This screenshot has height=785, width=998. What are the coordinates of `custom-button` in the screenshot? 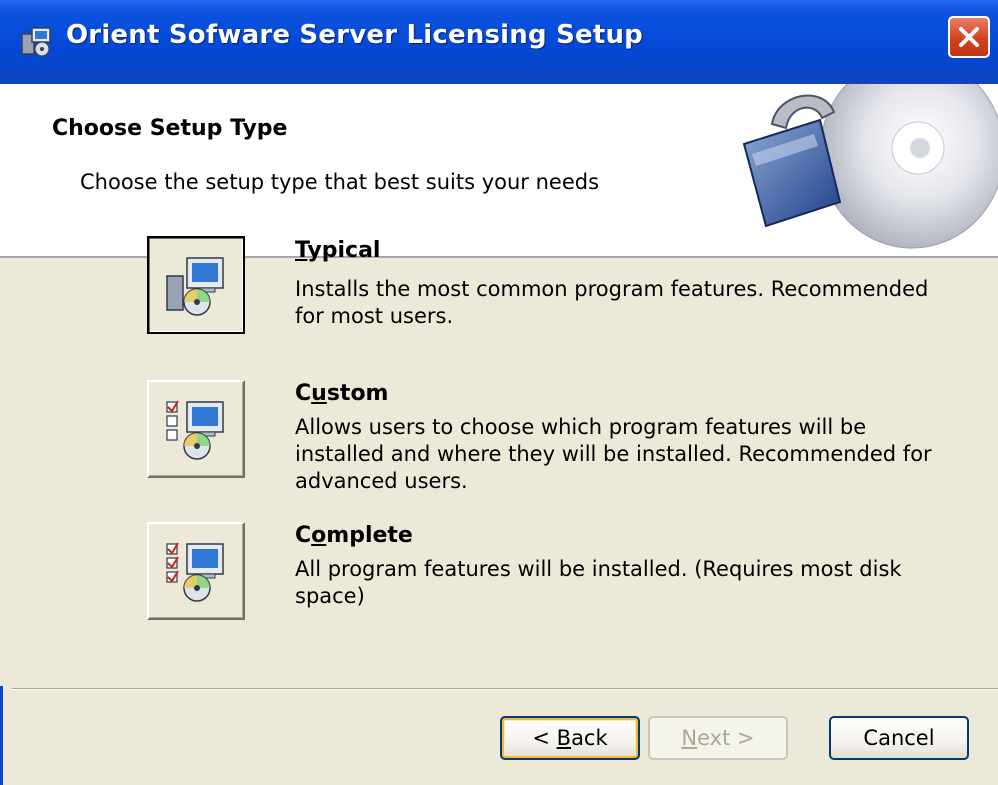 It's located at (196, 429).